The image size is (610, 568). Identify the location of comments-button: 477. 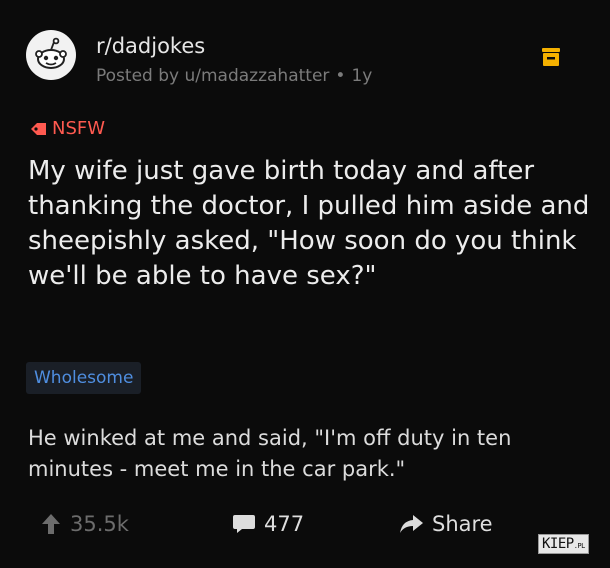
(268, 524).